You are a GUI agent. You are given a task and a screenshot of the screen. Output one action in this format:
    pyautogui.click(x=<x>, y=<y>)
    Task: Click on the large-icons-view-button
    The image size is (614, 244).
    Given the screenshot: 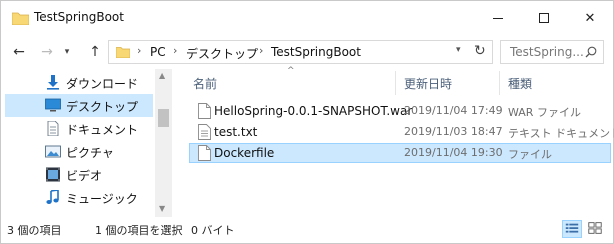 What is the action you would take?
    pyautogui.click(x=596, y=229)
    